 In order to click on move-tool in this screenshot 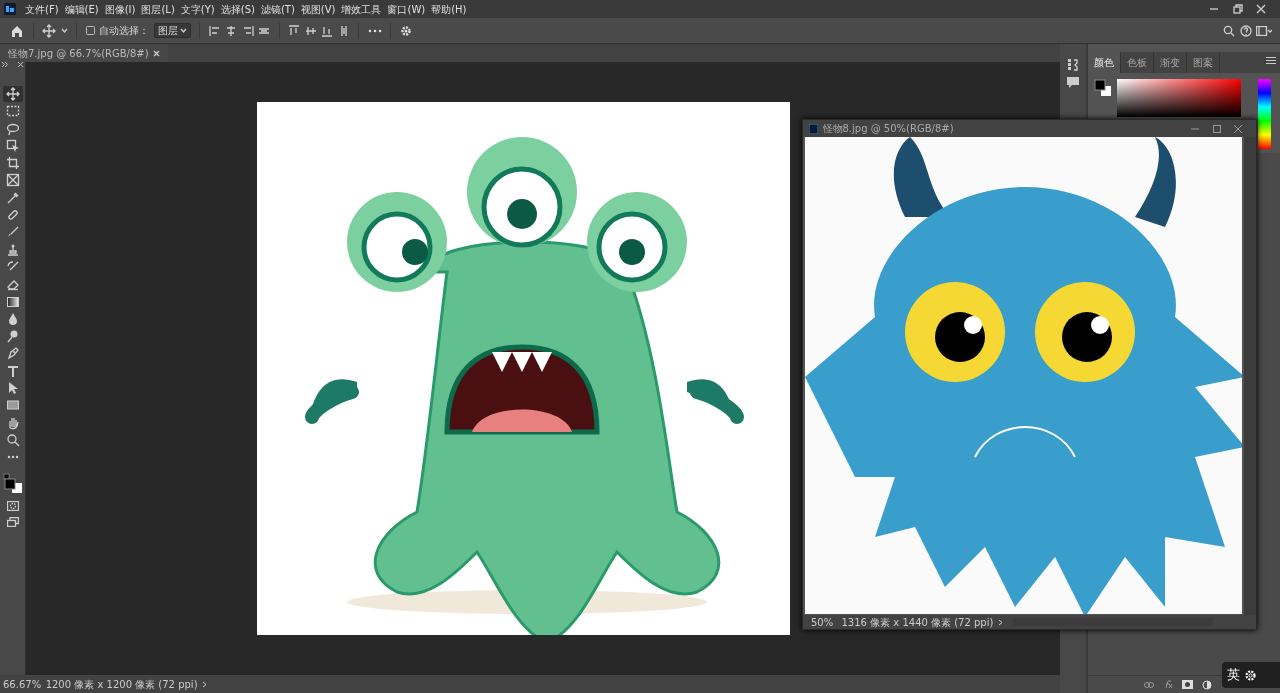, I will do `click(12, 94)`.